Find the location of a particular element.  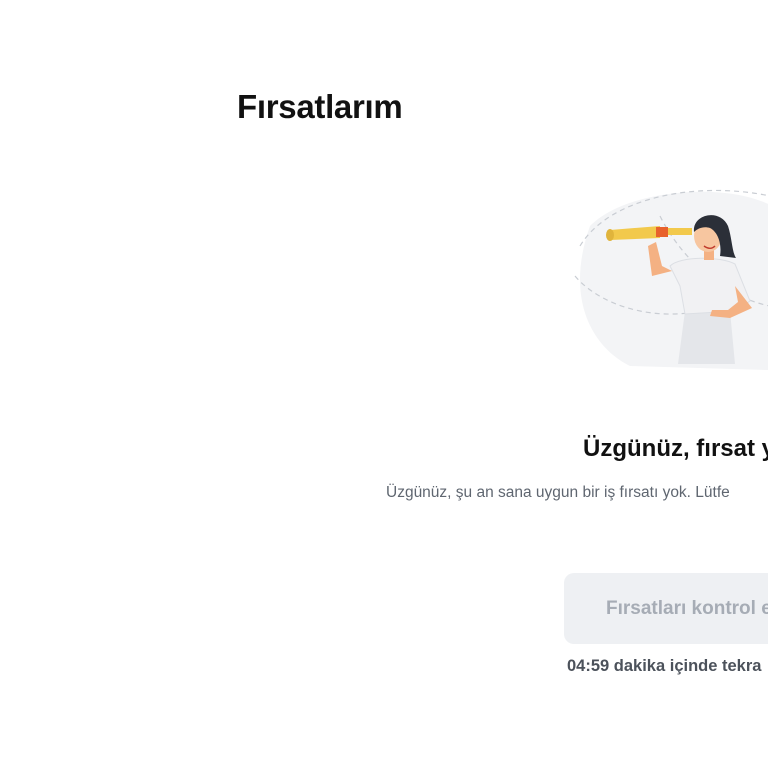

page-title: Fırsatlarım is located at coordinates (320, 107).